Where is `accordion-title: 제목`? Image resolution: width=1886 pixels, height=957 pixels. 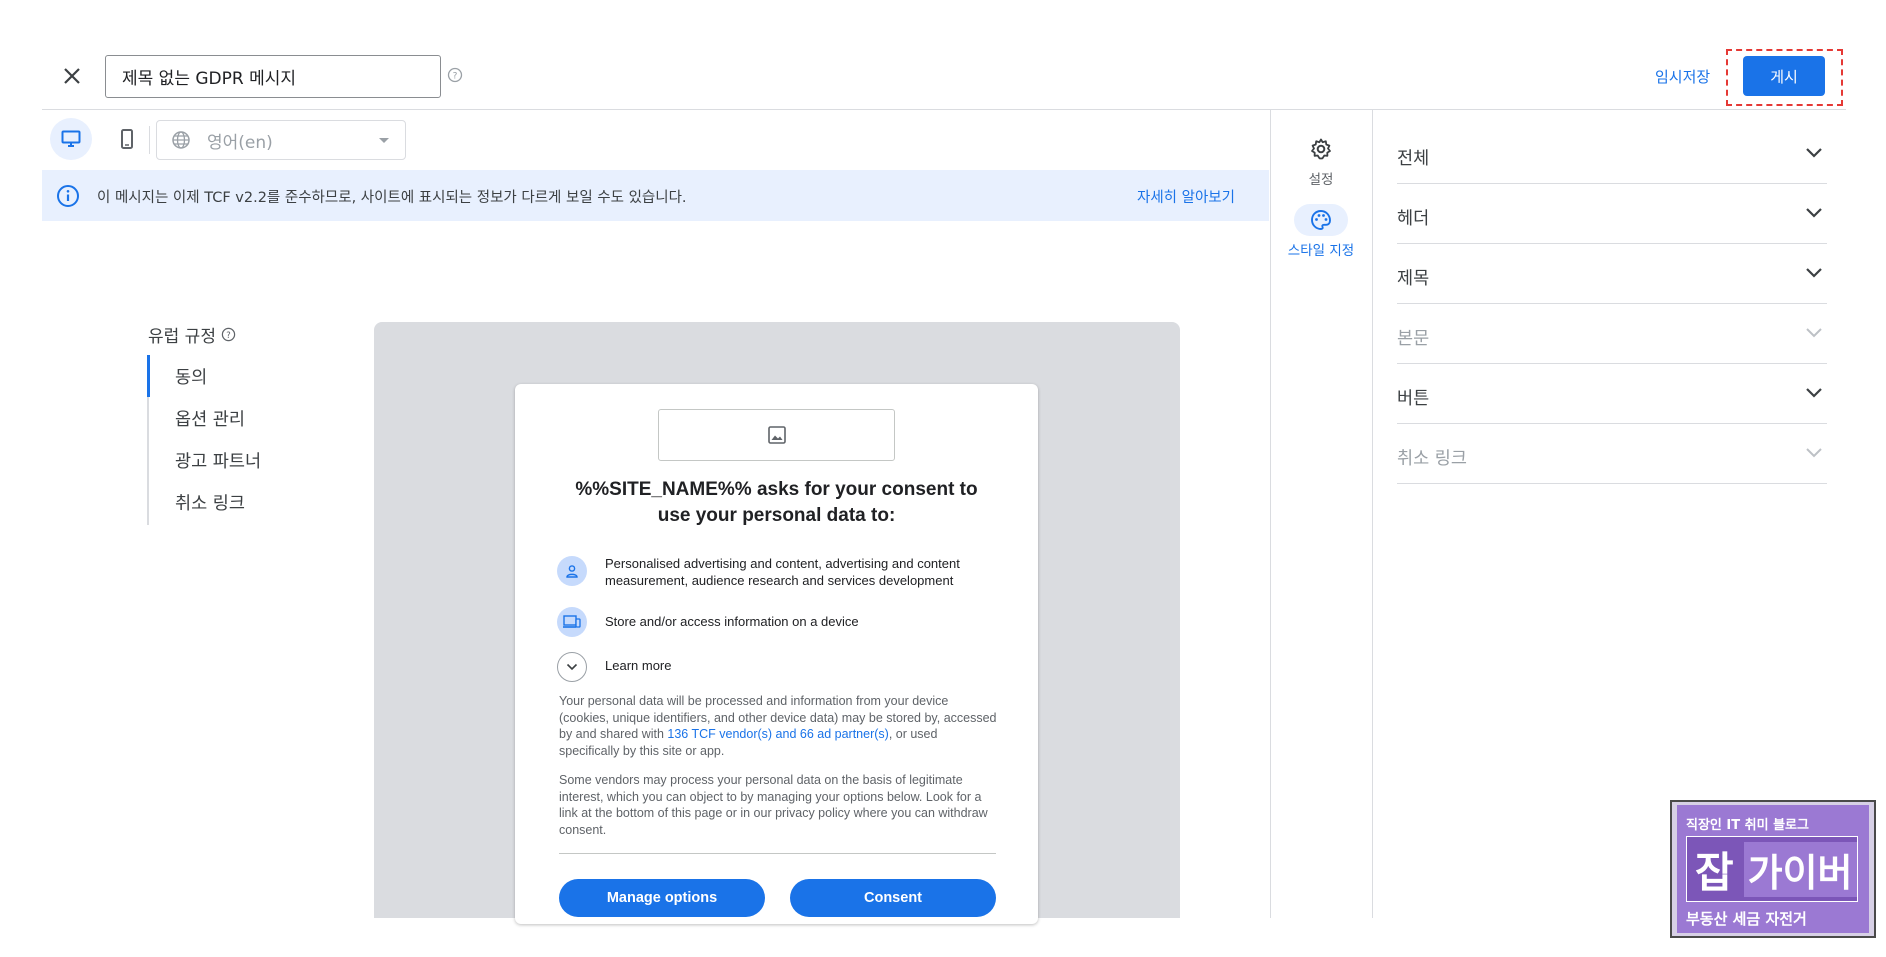
accordion-title: 제목 is located at coordinates (1612, 274).